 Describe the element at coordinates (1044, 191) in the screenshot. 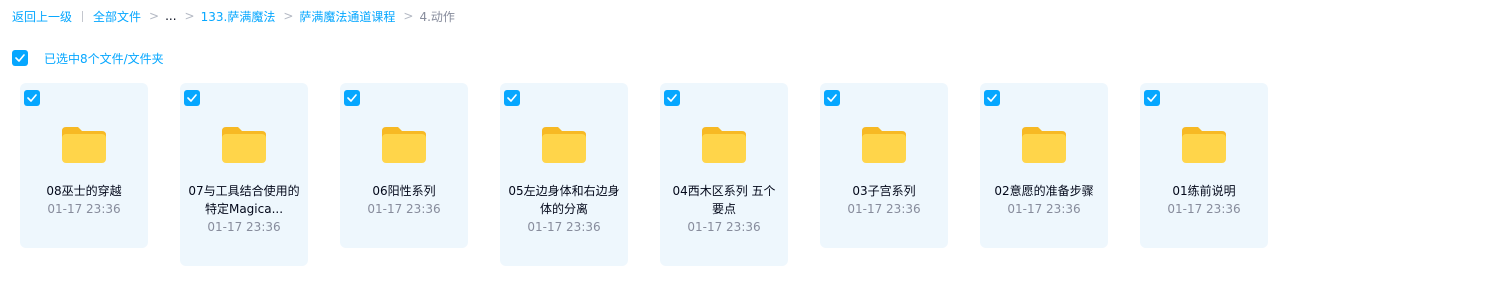

I see `folder-name: 02意愿的准备步骤` at that location.